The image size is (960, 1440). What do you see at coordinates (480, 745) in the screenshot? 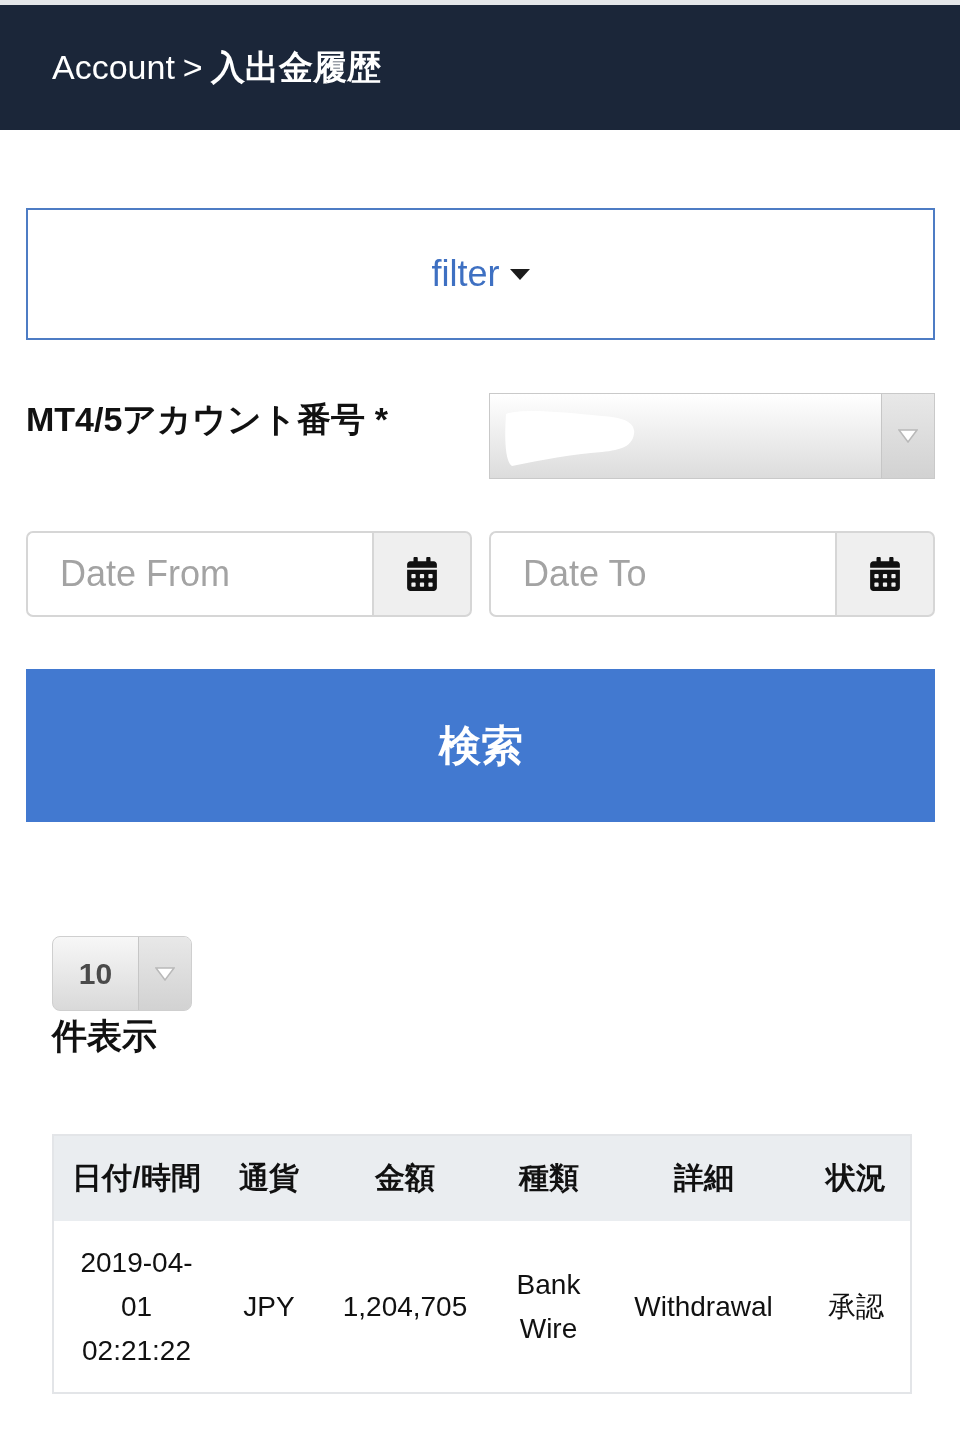
I see `search-button: 検索` at bounding box center [480, 745].